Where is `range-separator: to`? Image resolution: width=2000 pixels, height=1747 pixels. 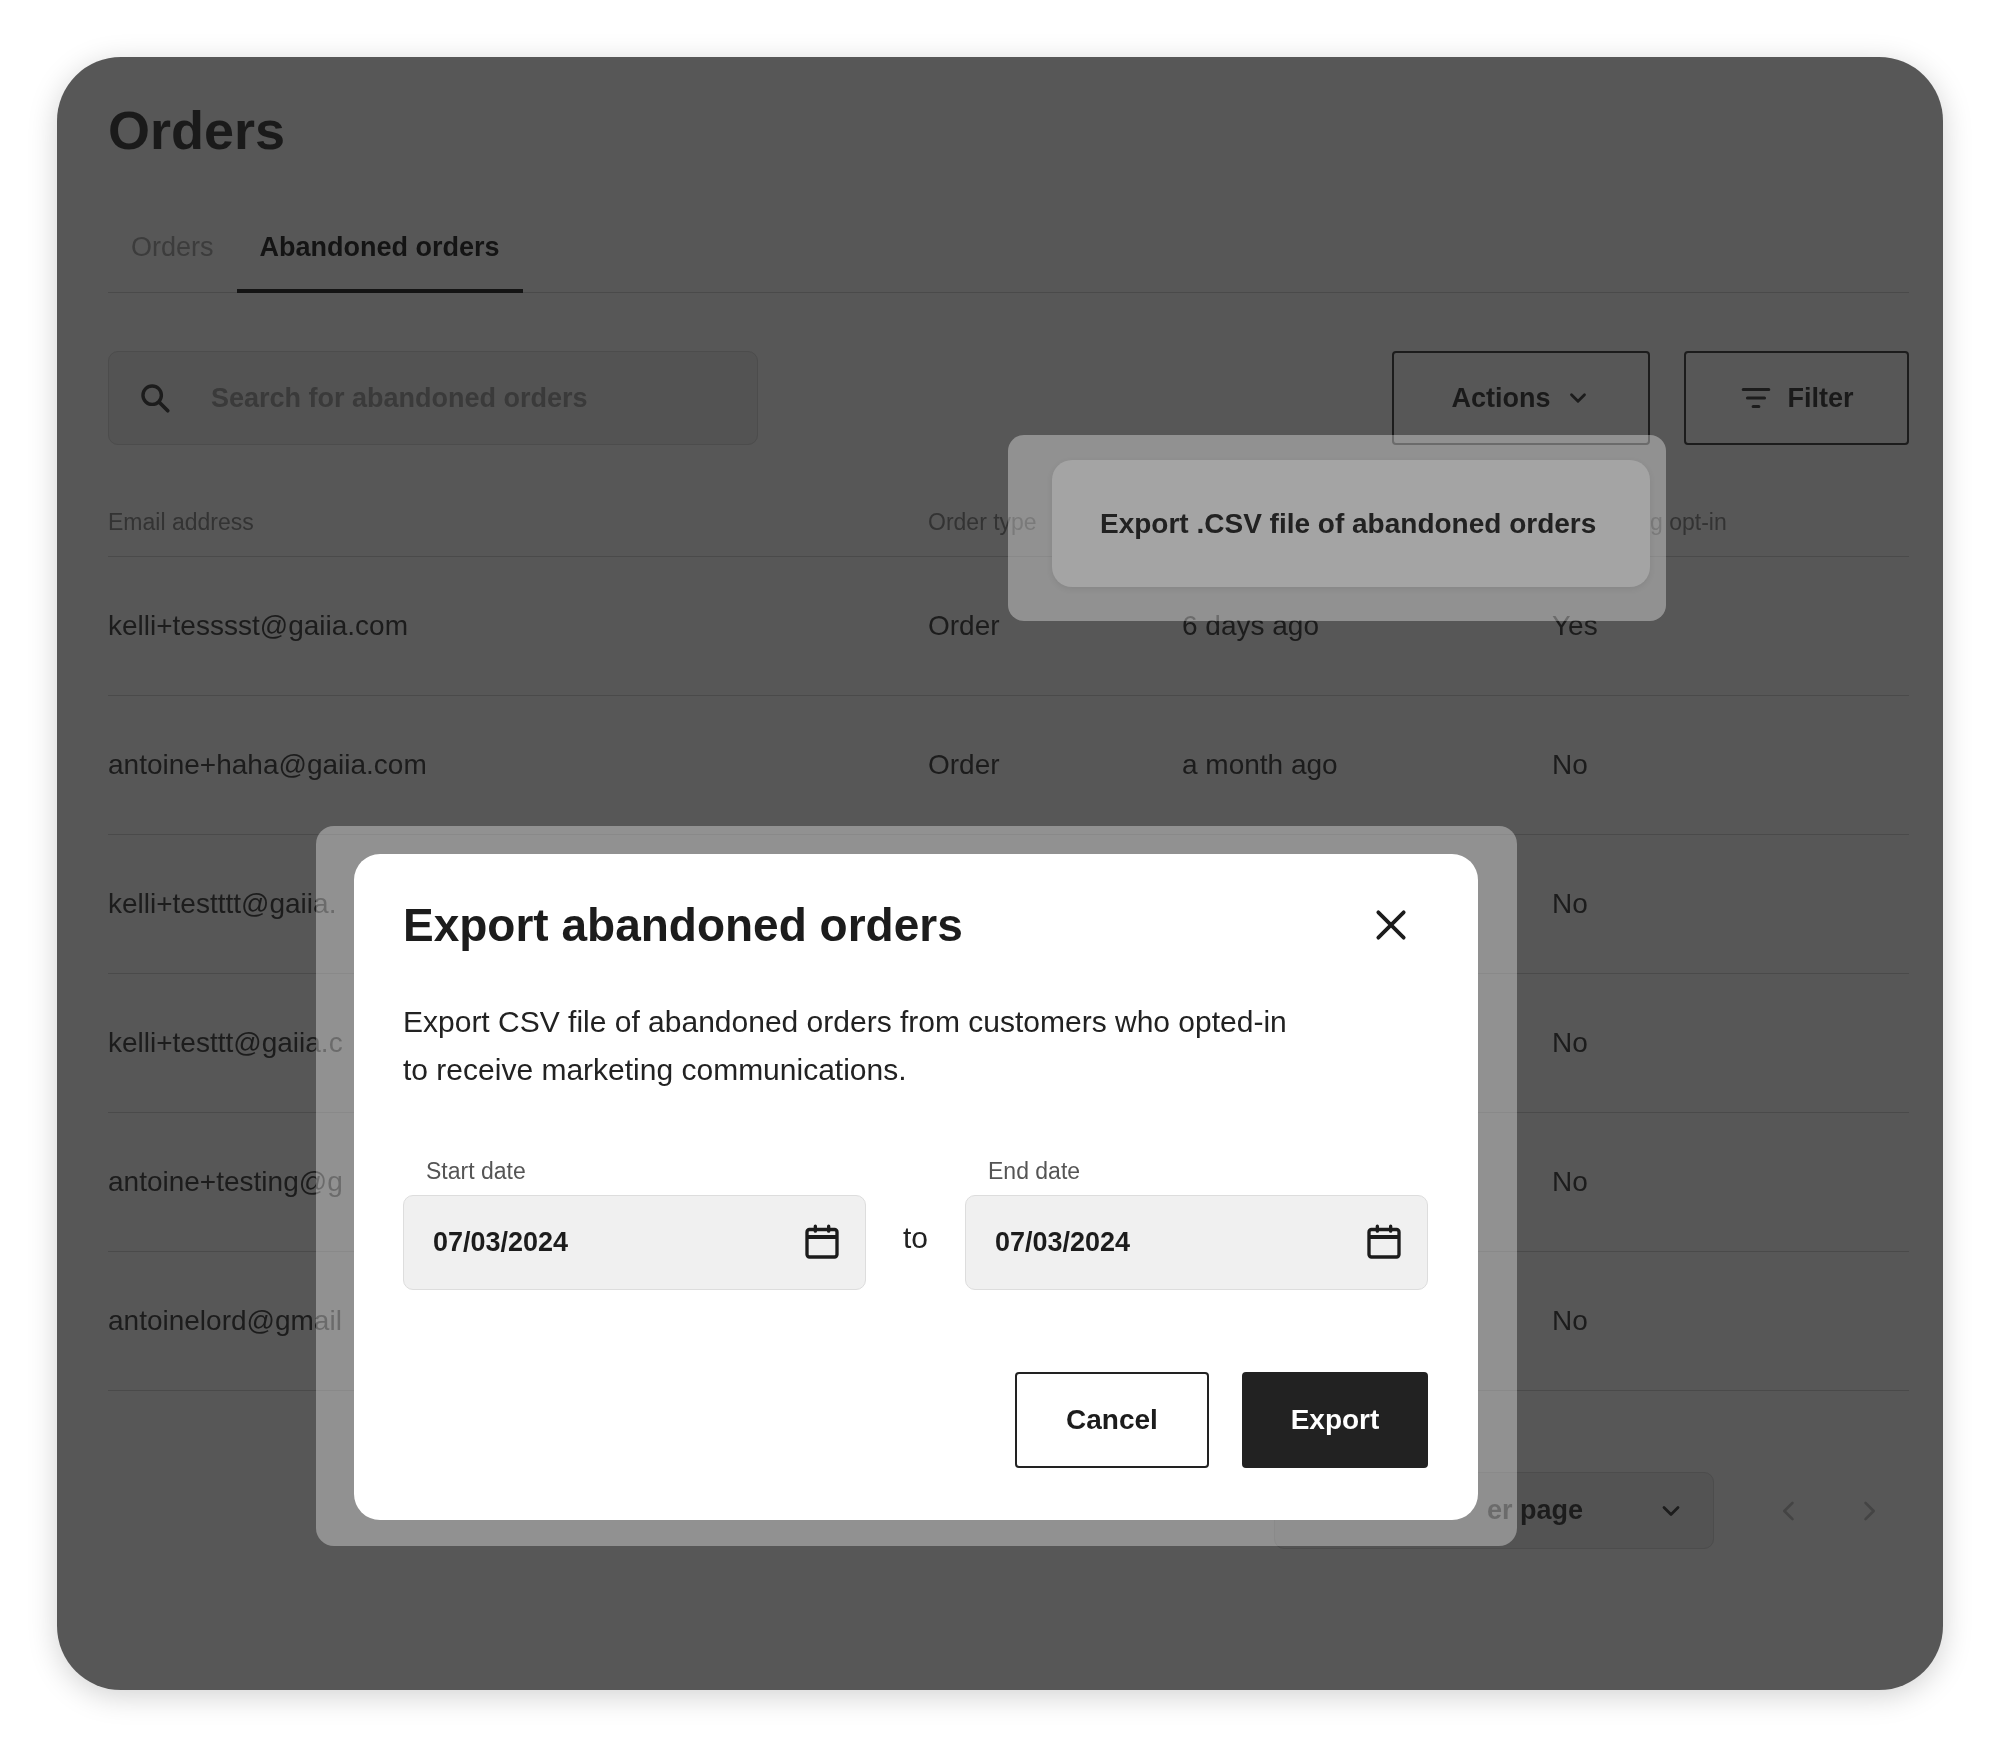
range-separator: to is located at coordinates (915, 1238).